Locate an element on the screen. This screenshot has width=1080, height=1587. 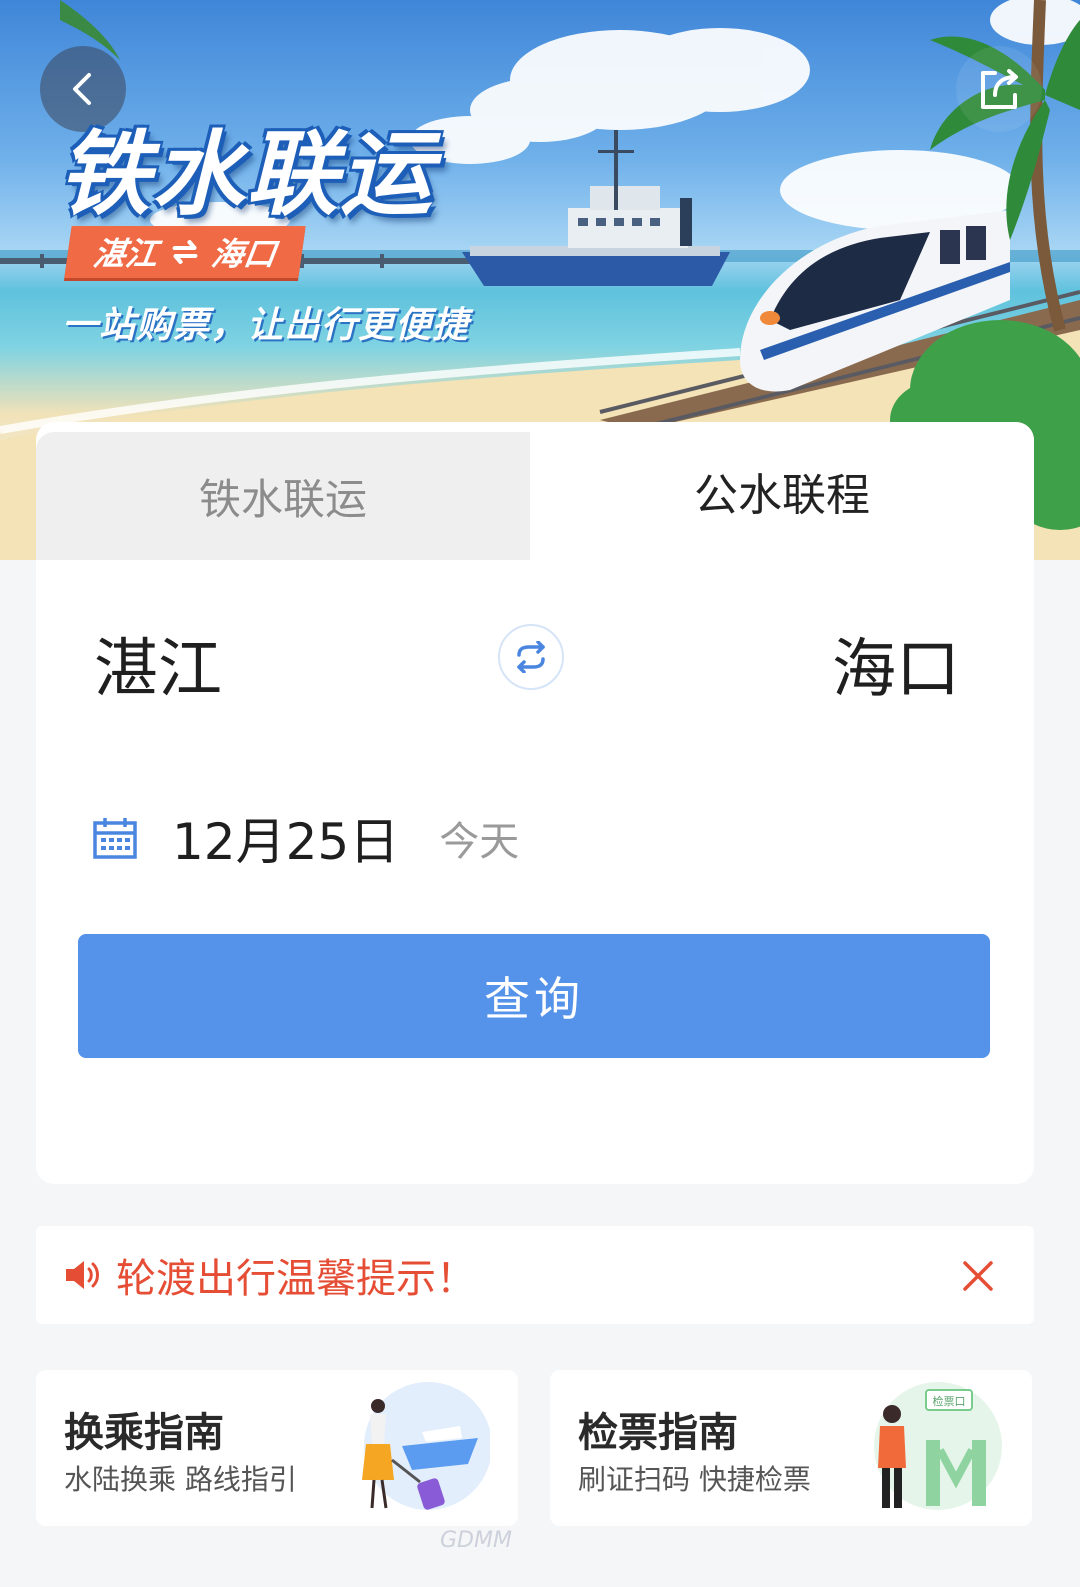
notice-text: 轮渡出行温馨提示！ is located at coordinates (296, 1279).